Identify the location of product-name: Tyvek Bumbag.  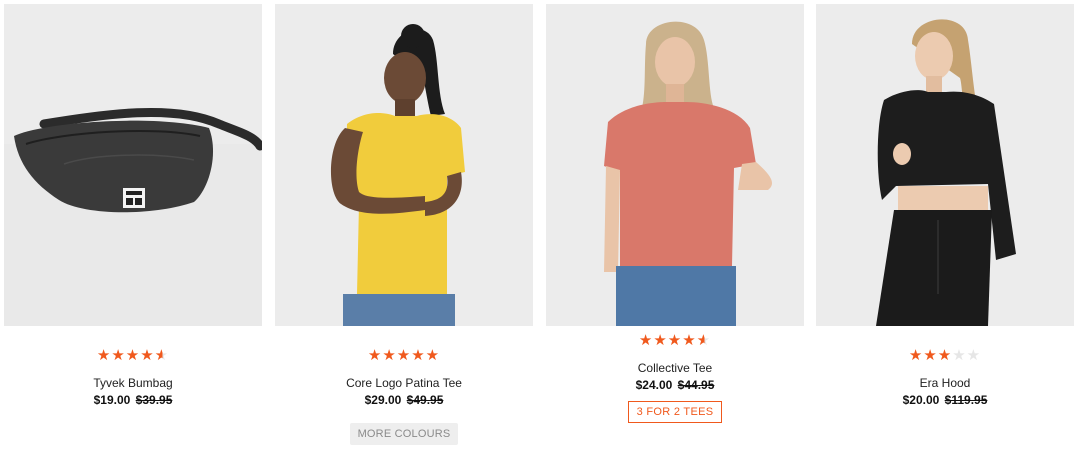
(133, 383).